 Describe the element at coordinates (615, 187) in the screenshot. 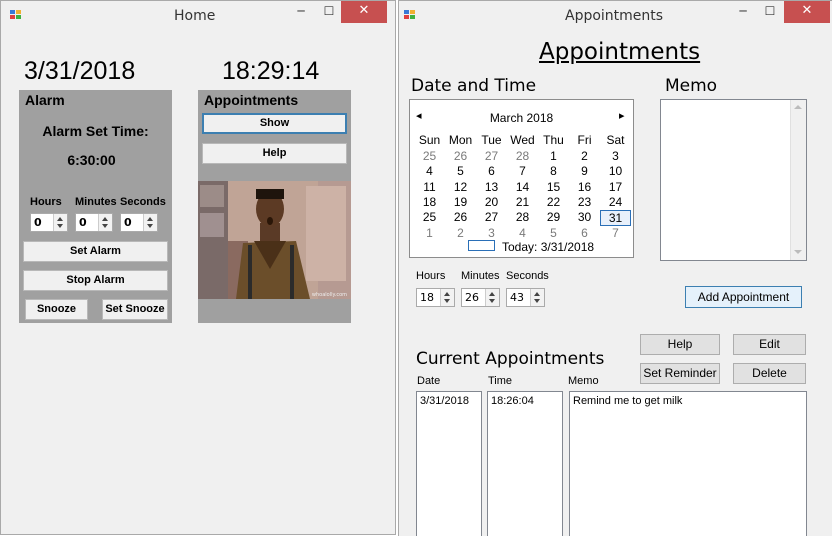

I see `calendar-day: 17` at that location.